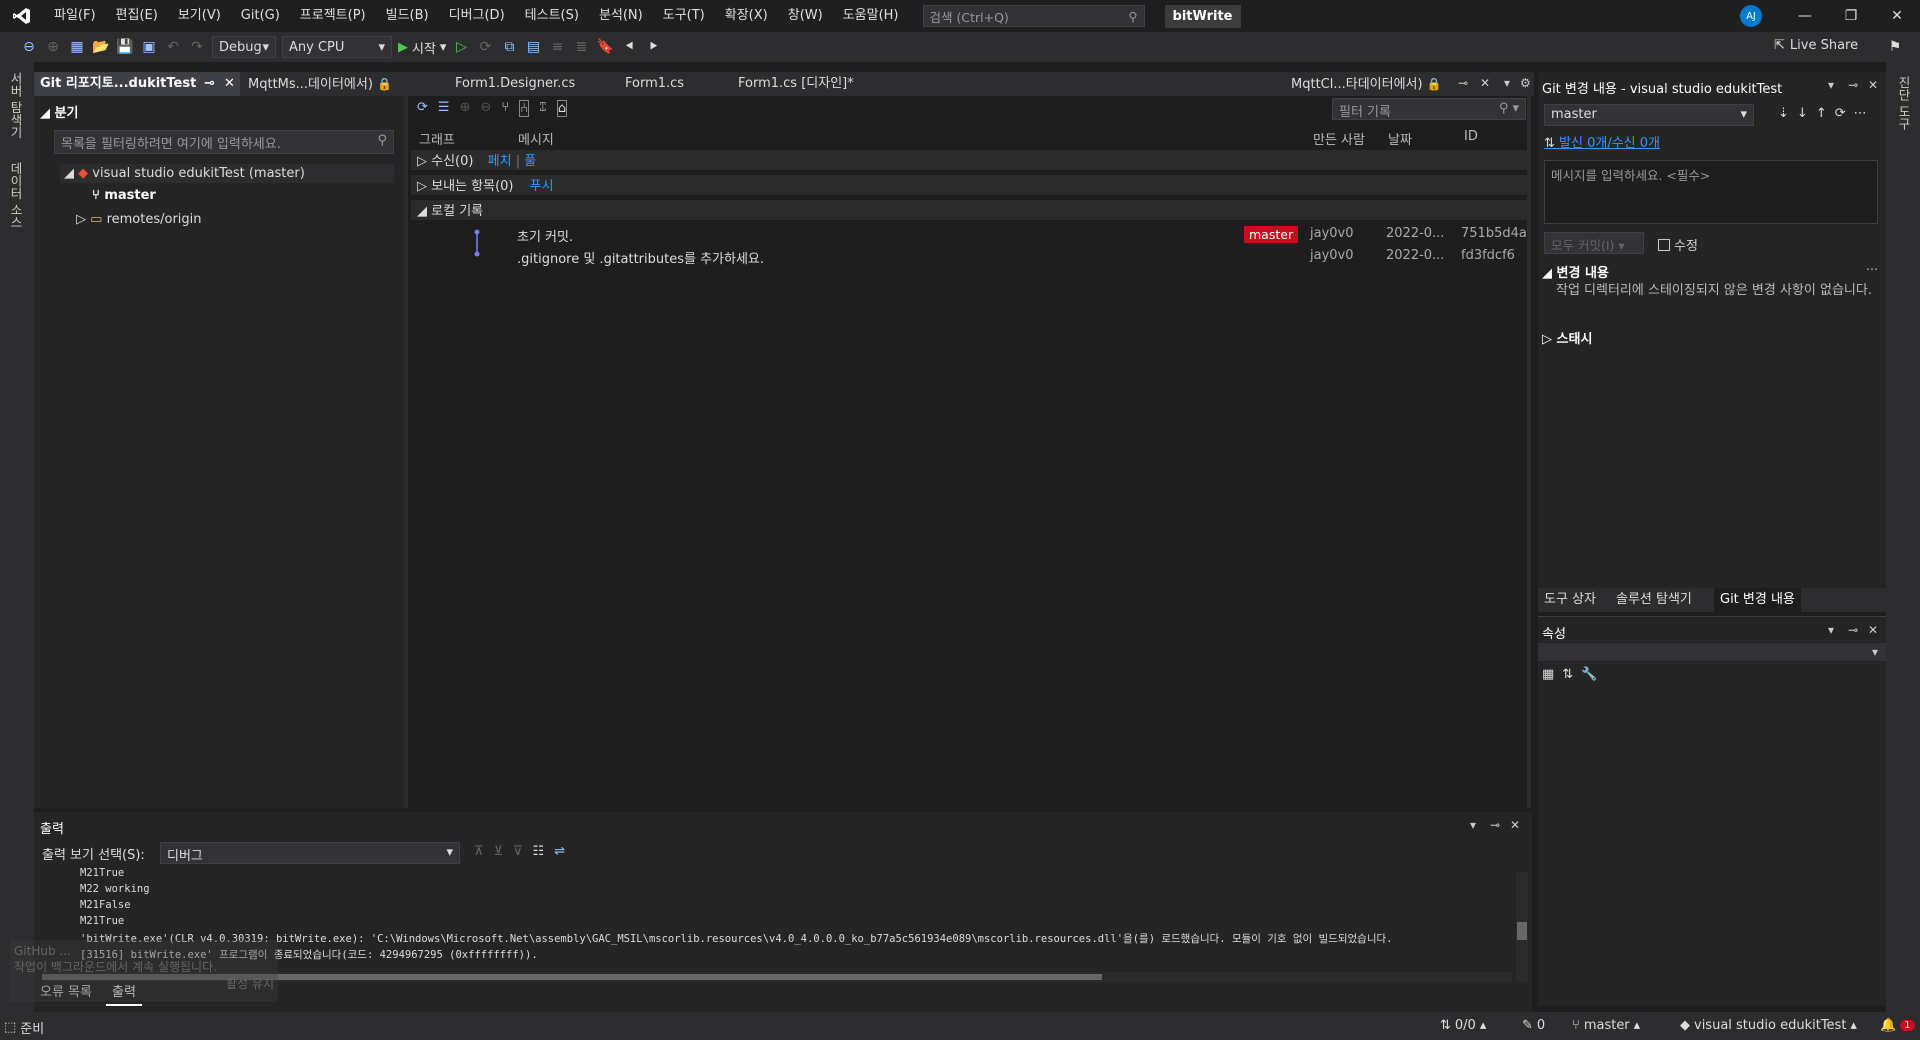 The height and width of the screenshot is (1040, 1920). I want to click on tab-form1-design: Form1.cs [디자인]*, so click(822, 84).